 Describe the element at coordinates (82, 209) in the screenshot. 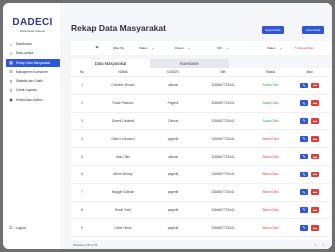

I see `cell-no: 8` at that location.